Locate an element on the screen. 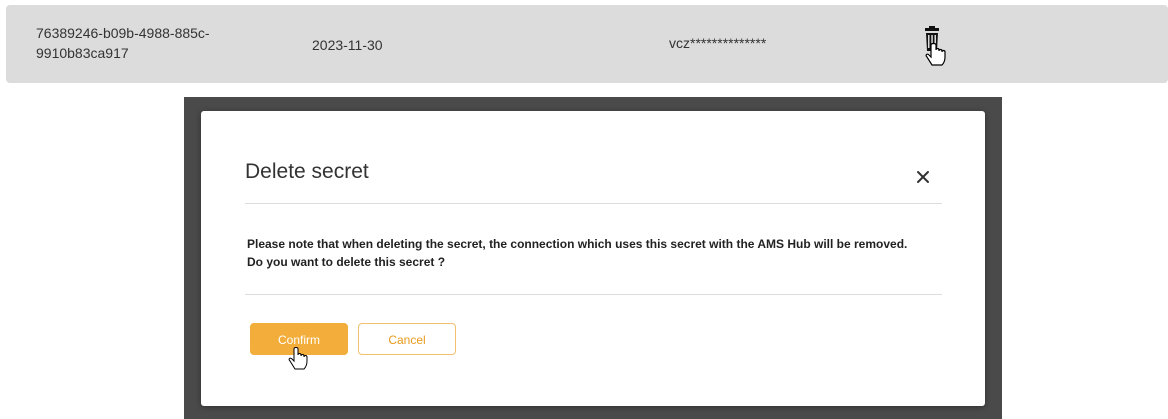 This screenshot has width=1168, height=419. close-button is located at coordinates (923, 177).